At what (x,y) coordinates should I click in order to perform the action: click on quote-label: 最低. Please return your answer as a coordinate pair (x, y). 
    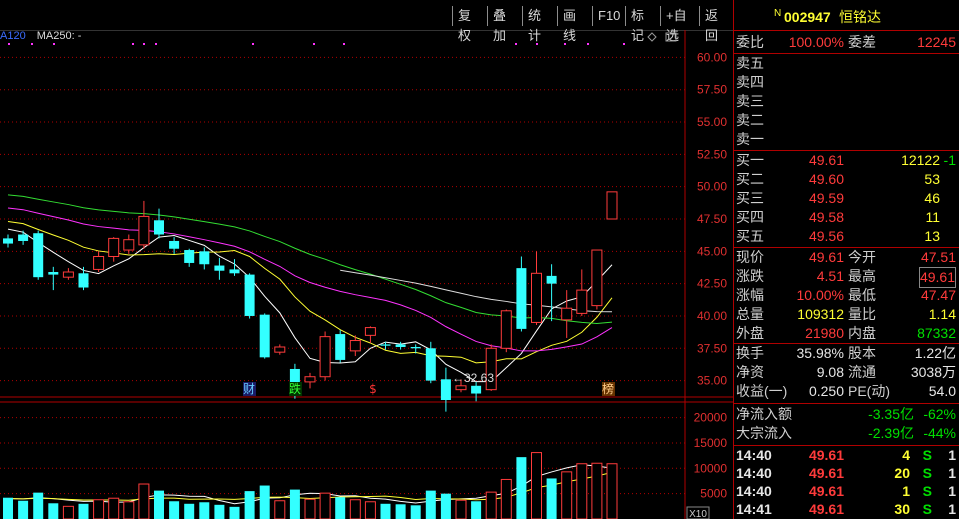
    Looking at the image, I should click on (862, 295).